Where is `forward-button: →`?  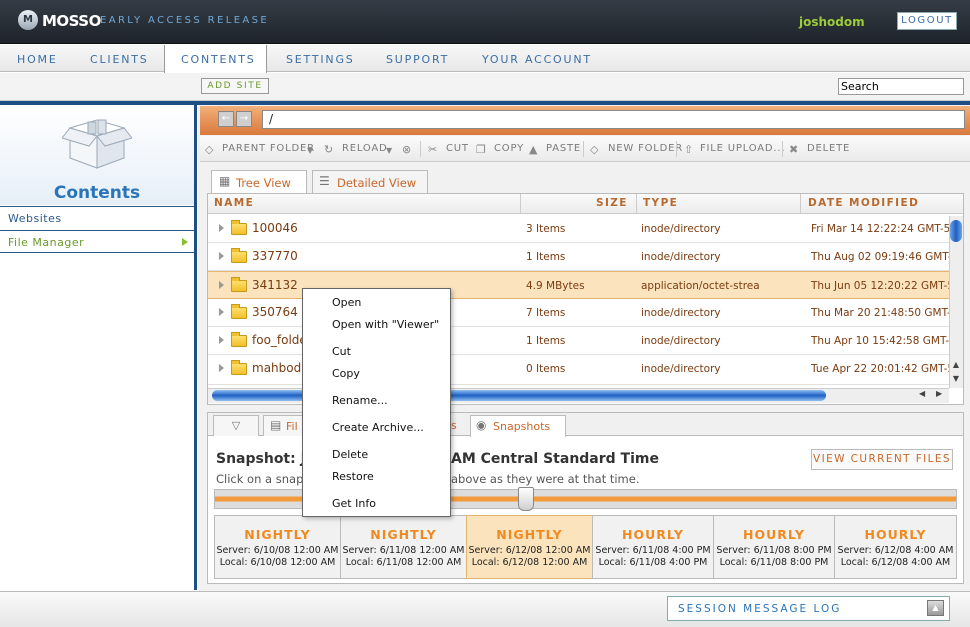 forward-button: → is located at coordinates (244, 119).